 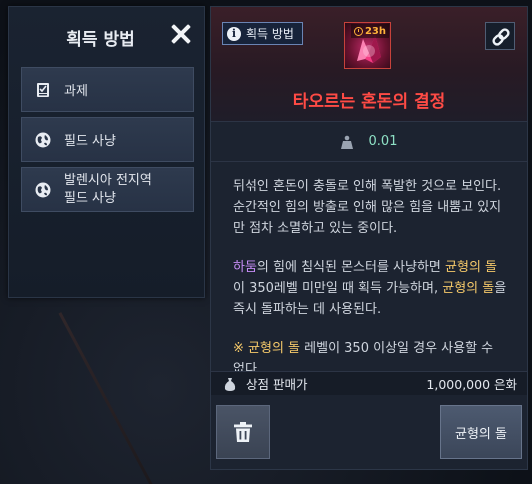 What do you see at coordinates (245, 267) in the screenshot?
I see `highlight-hadum: 하둠` at bounding box center [245, 267].